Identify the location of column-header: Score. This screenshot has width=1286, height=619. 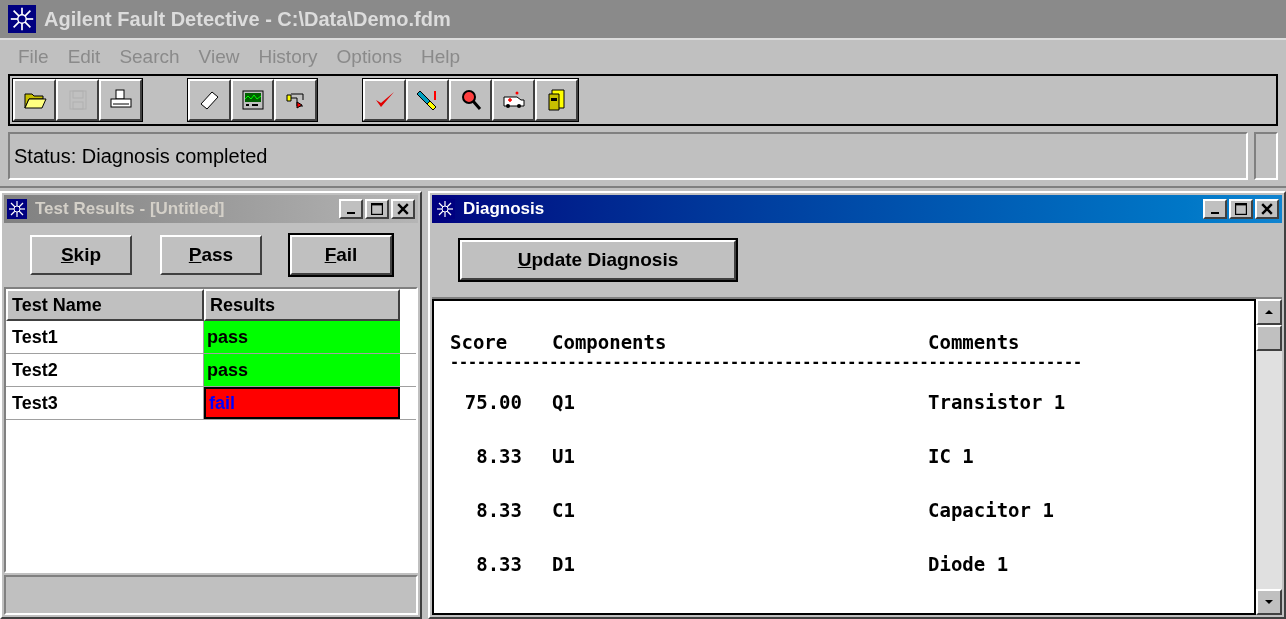
(479, 342).